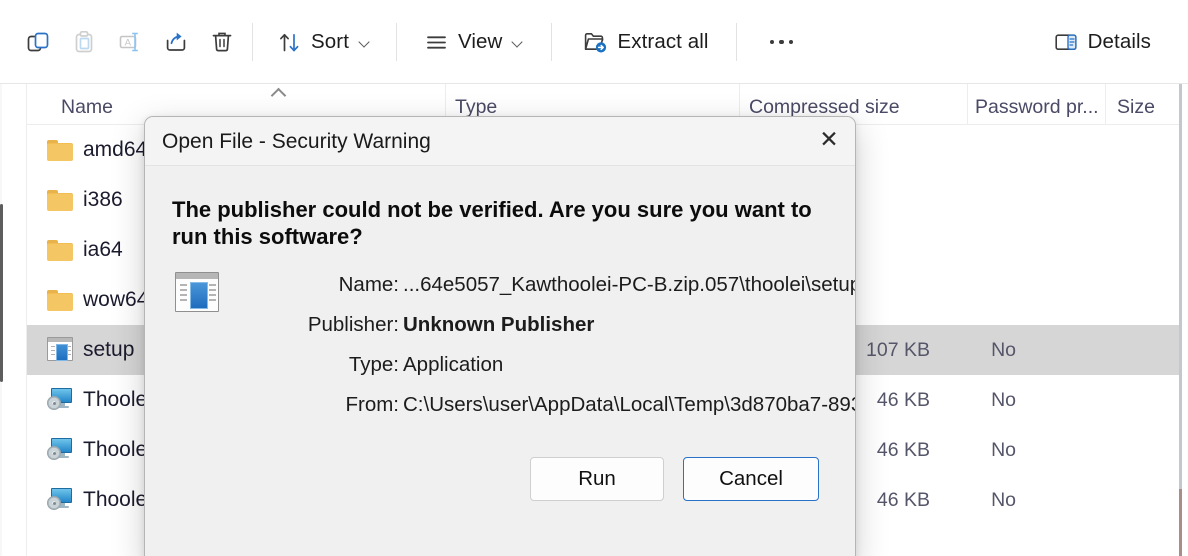 The height and width of the screenshot is (556, 1188). I want to click on cancel-label: Cancel, so click(751, 478).